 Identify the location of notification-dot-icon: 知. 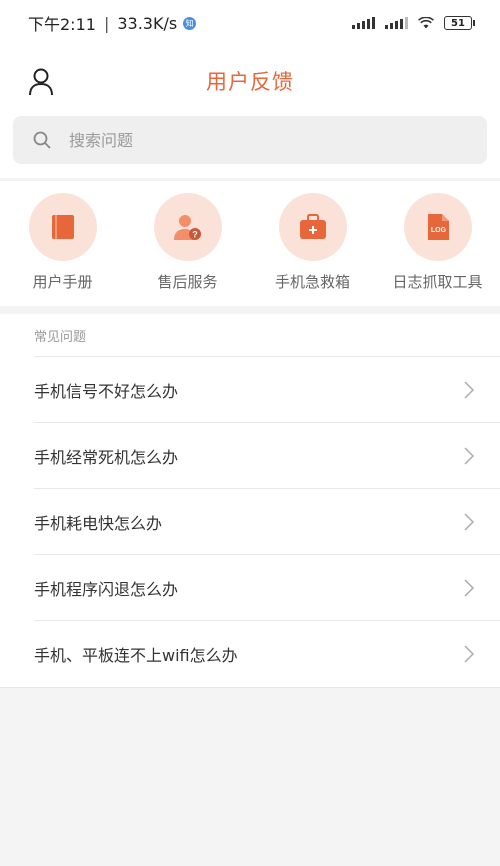
(190, 23).